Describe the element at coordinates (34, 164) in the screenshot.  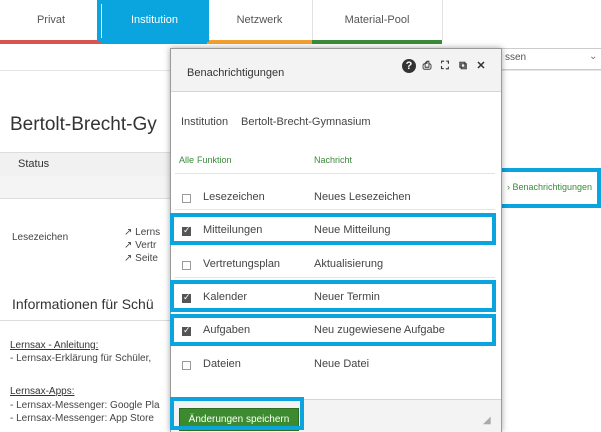
I see `status-header: Status` at that location.